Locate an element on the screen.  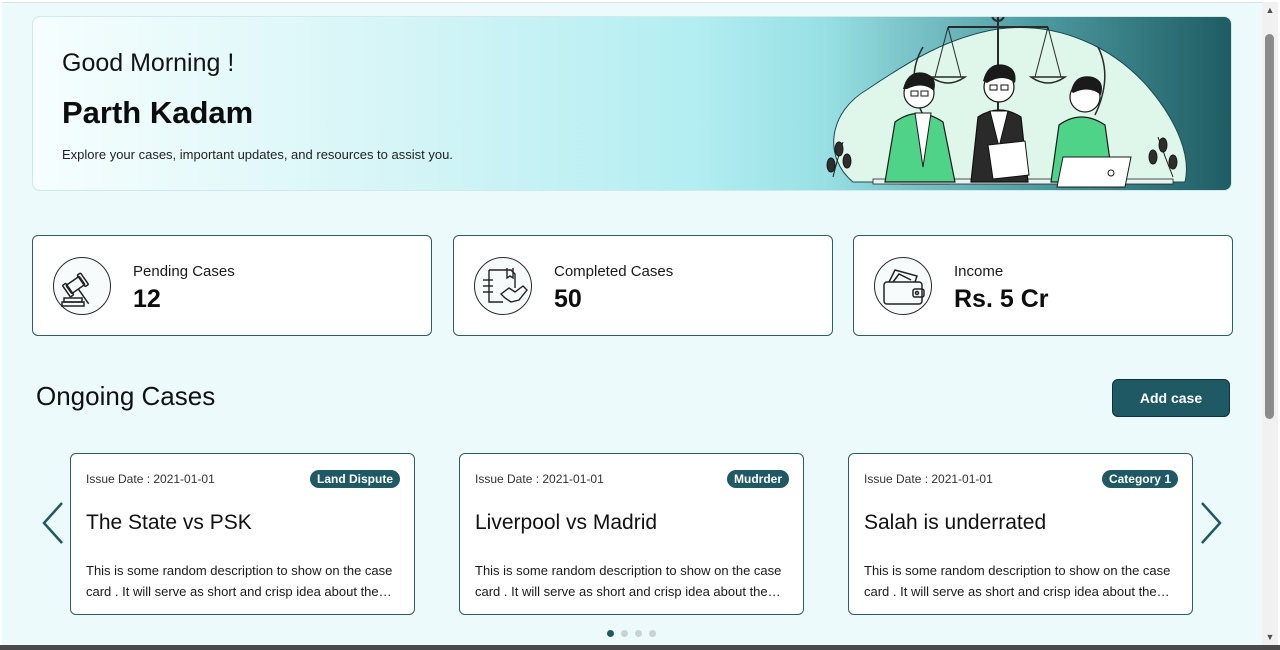
add-case-button: Add case is located at coordinates (1171, 398).